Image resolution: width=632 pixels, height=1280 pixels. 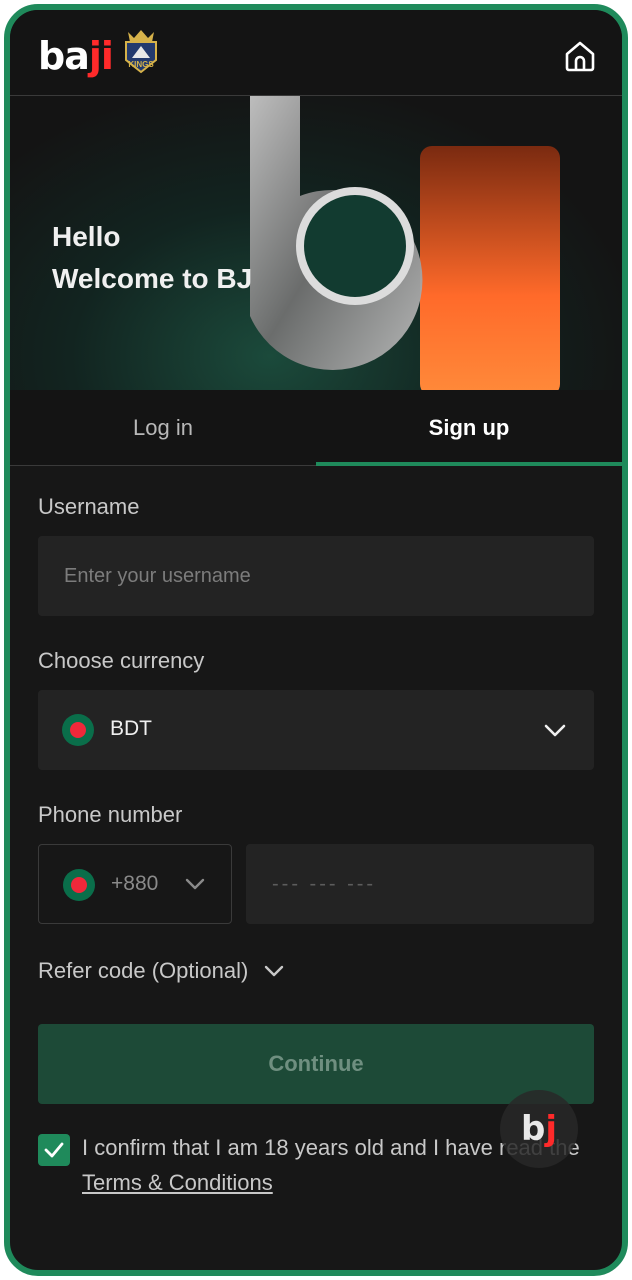 I want to click on check-icon, so click(x=54, y=1150).